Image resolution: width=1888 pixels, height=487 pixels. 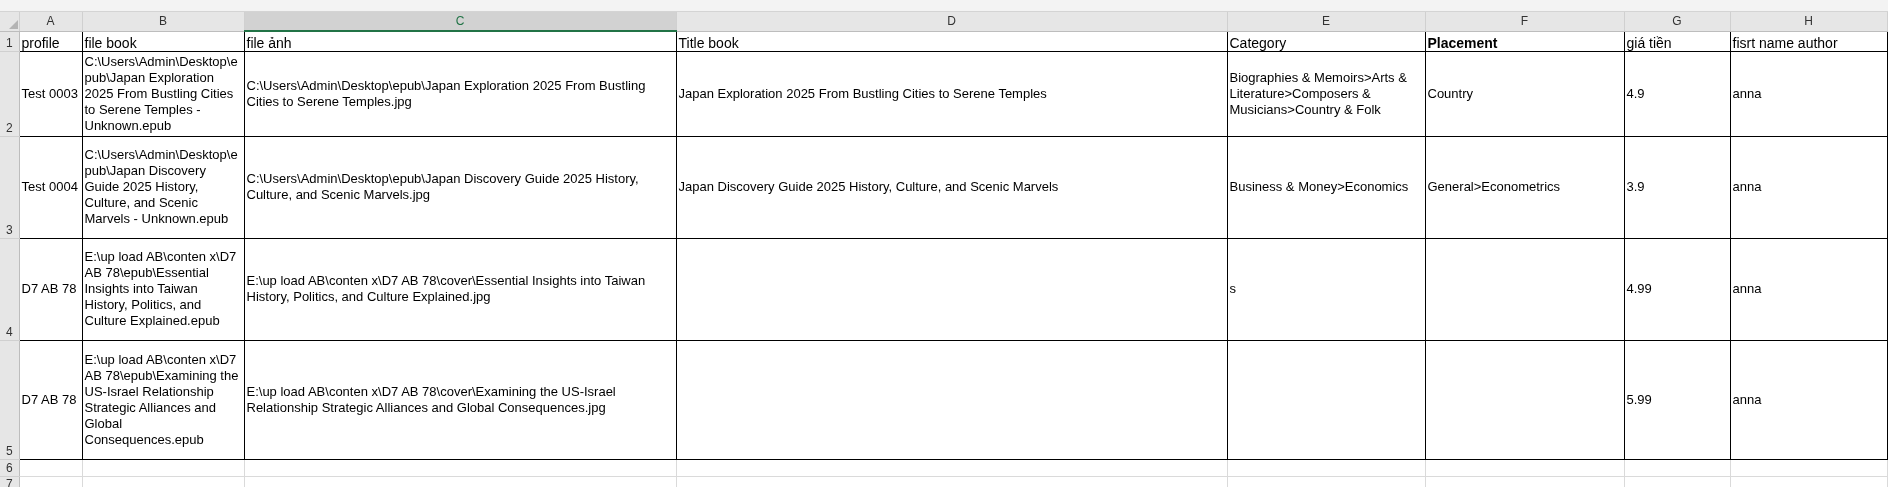 What do you see at coordinates (49, 186) in the screenshot?
I see `table-cell: Test 0004` at bounding box center [49, 186].